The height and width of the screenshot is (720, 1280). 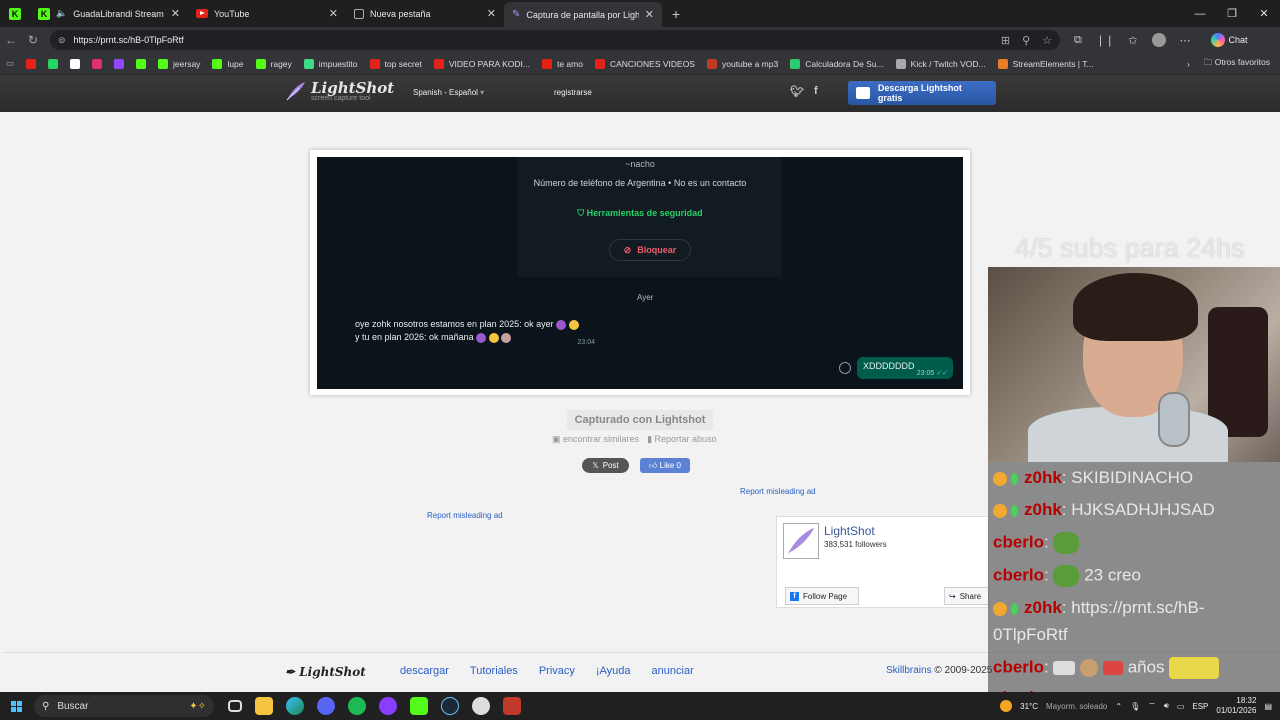 What do you see at coordinates (1135, 706) in the screenshot?
I see `microphone-icon: 🎙︎` at bounding box center [1135, 706].